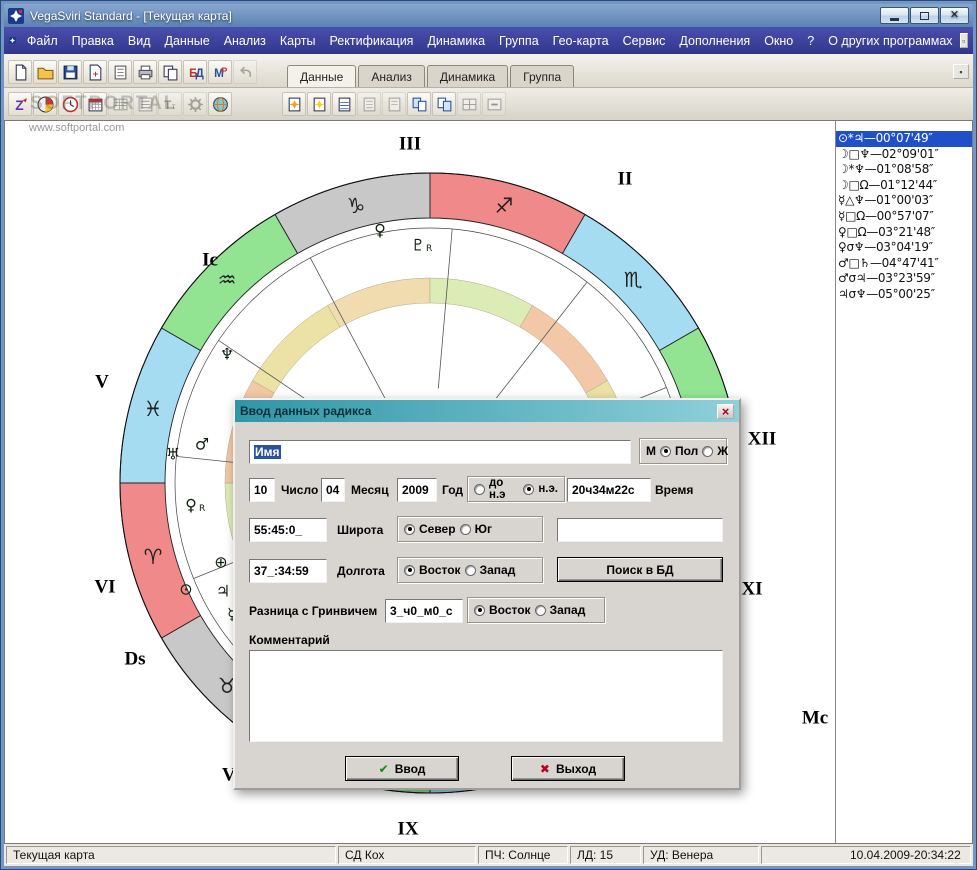  What do you see at coordinates (333, 490) in the screenshot?
I see `month-input: 04` at bounding box center [333, 490].